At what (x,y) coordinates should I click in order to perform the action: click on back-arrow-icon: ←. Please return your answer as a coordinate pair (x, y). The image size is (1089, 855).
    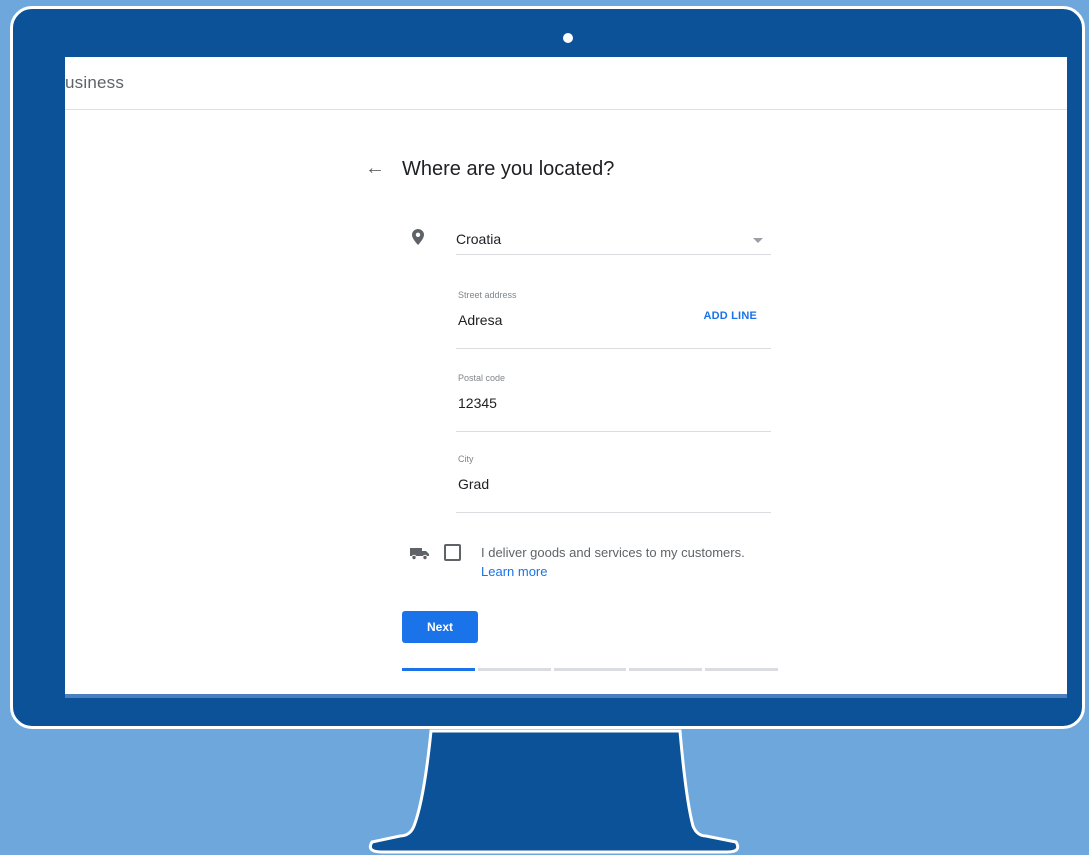
    Looking at the image, I should click on (375, 168).